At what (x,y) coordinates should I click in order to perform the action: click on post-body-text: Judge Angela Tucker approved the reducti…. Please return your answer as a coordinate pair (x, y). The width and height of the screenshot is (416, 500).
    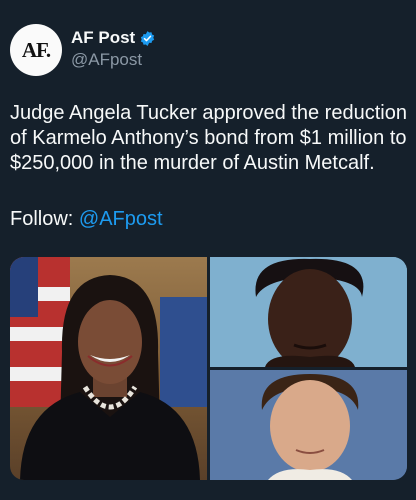
    Looking at the image, I should click on (208, 138).